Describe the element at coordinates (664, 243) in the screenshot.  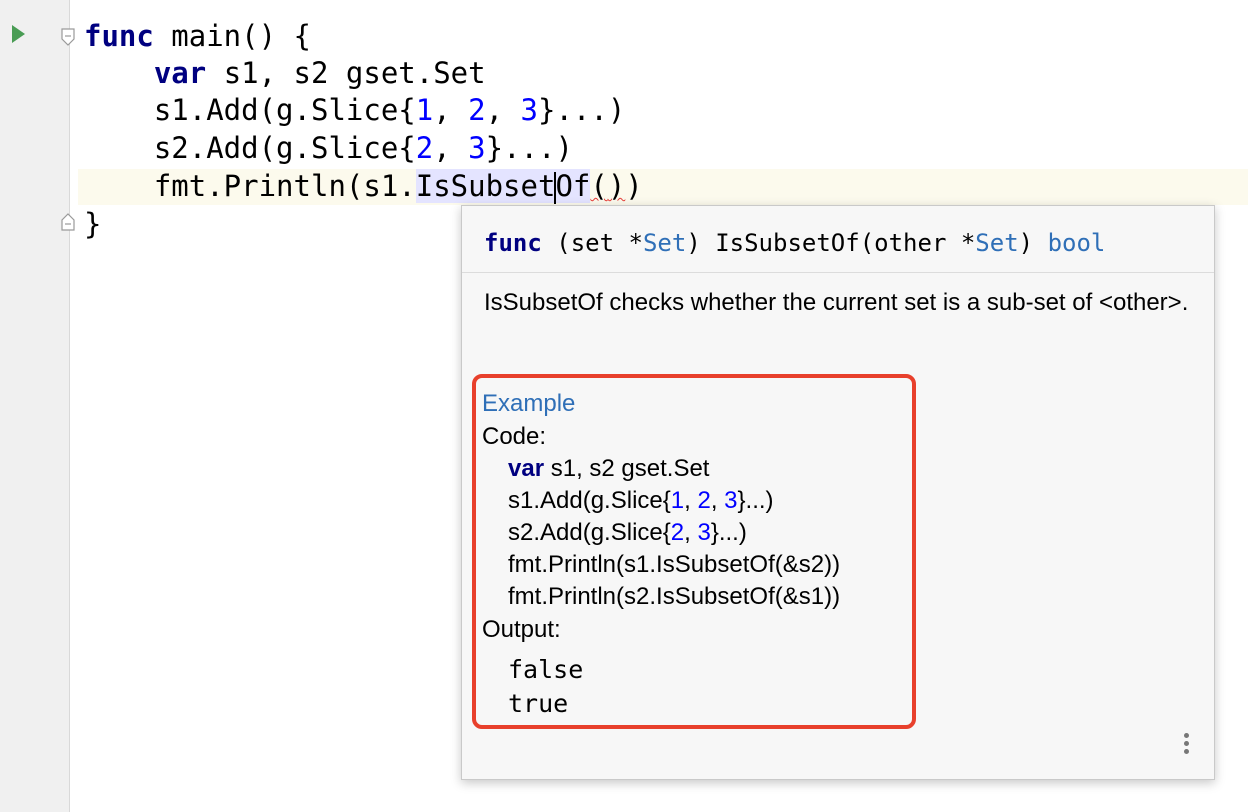
I see `type-link-set: Set` at that location.